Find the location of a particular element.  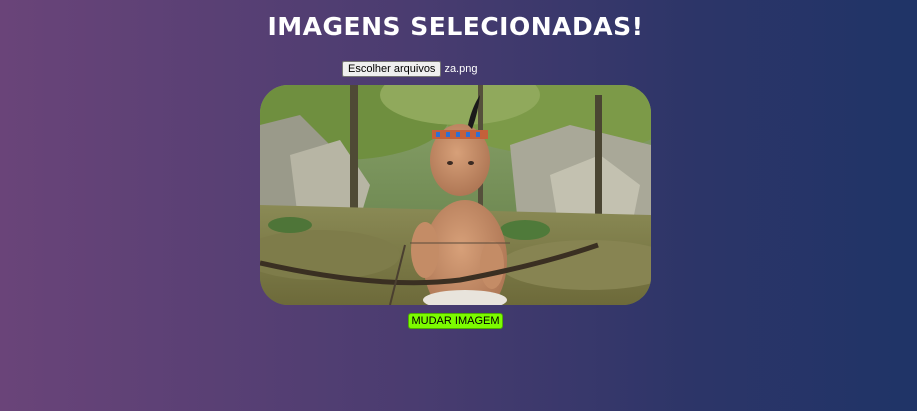

file-input: Escolher arquivos za.png is located at coordinates (409, 69).